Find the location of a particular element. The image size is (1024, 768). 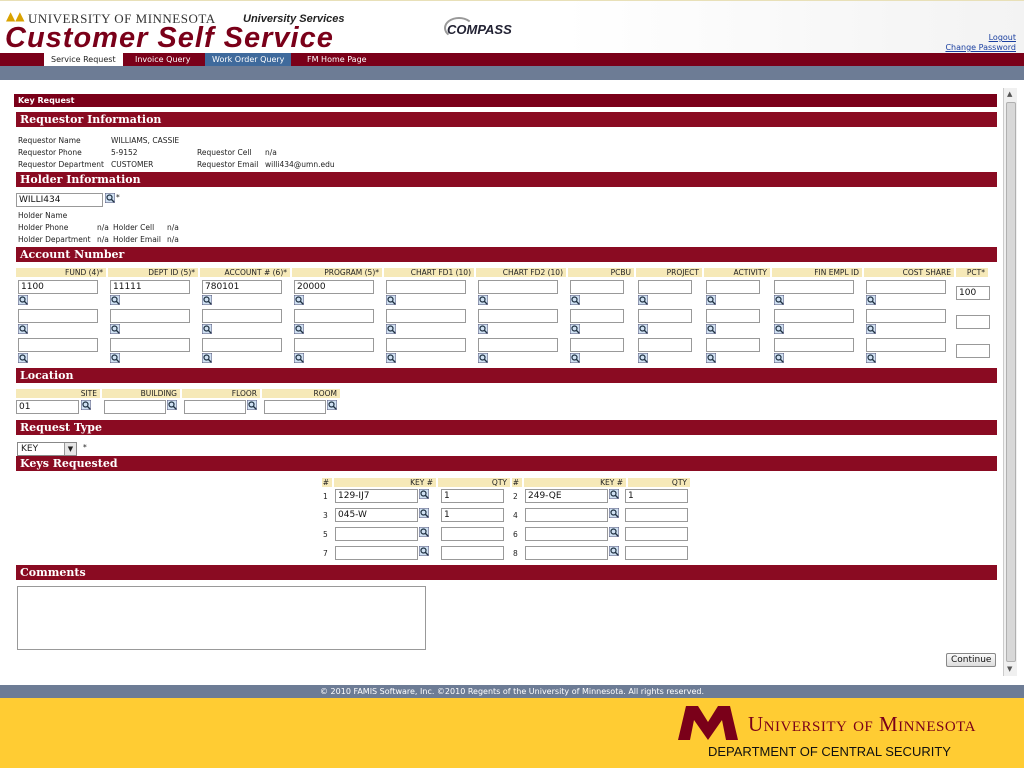

account-field-input: 11111 is located at coordinates (150, 287).